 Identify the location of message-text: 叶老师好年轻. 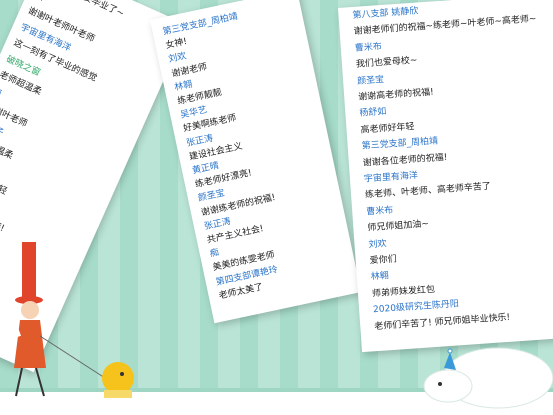
(4, 182).